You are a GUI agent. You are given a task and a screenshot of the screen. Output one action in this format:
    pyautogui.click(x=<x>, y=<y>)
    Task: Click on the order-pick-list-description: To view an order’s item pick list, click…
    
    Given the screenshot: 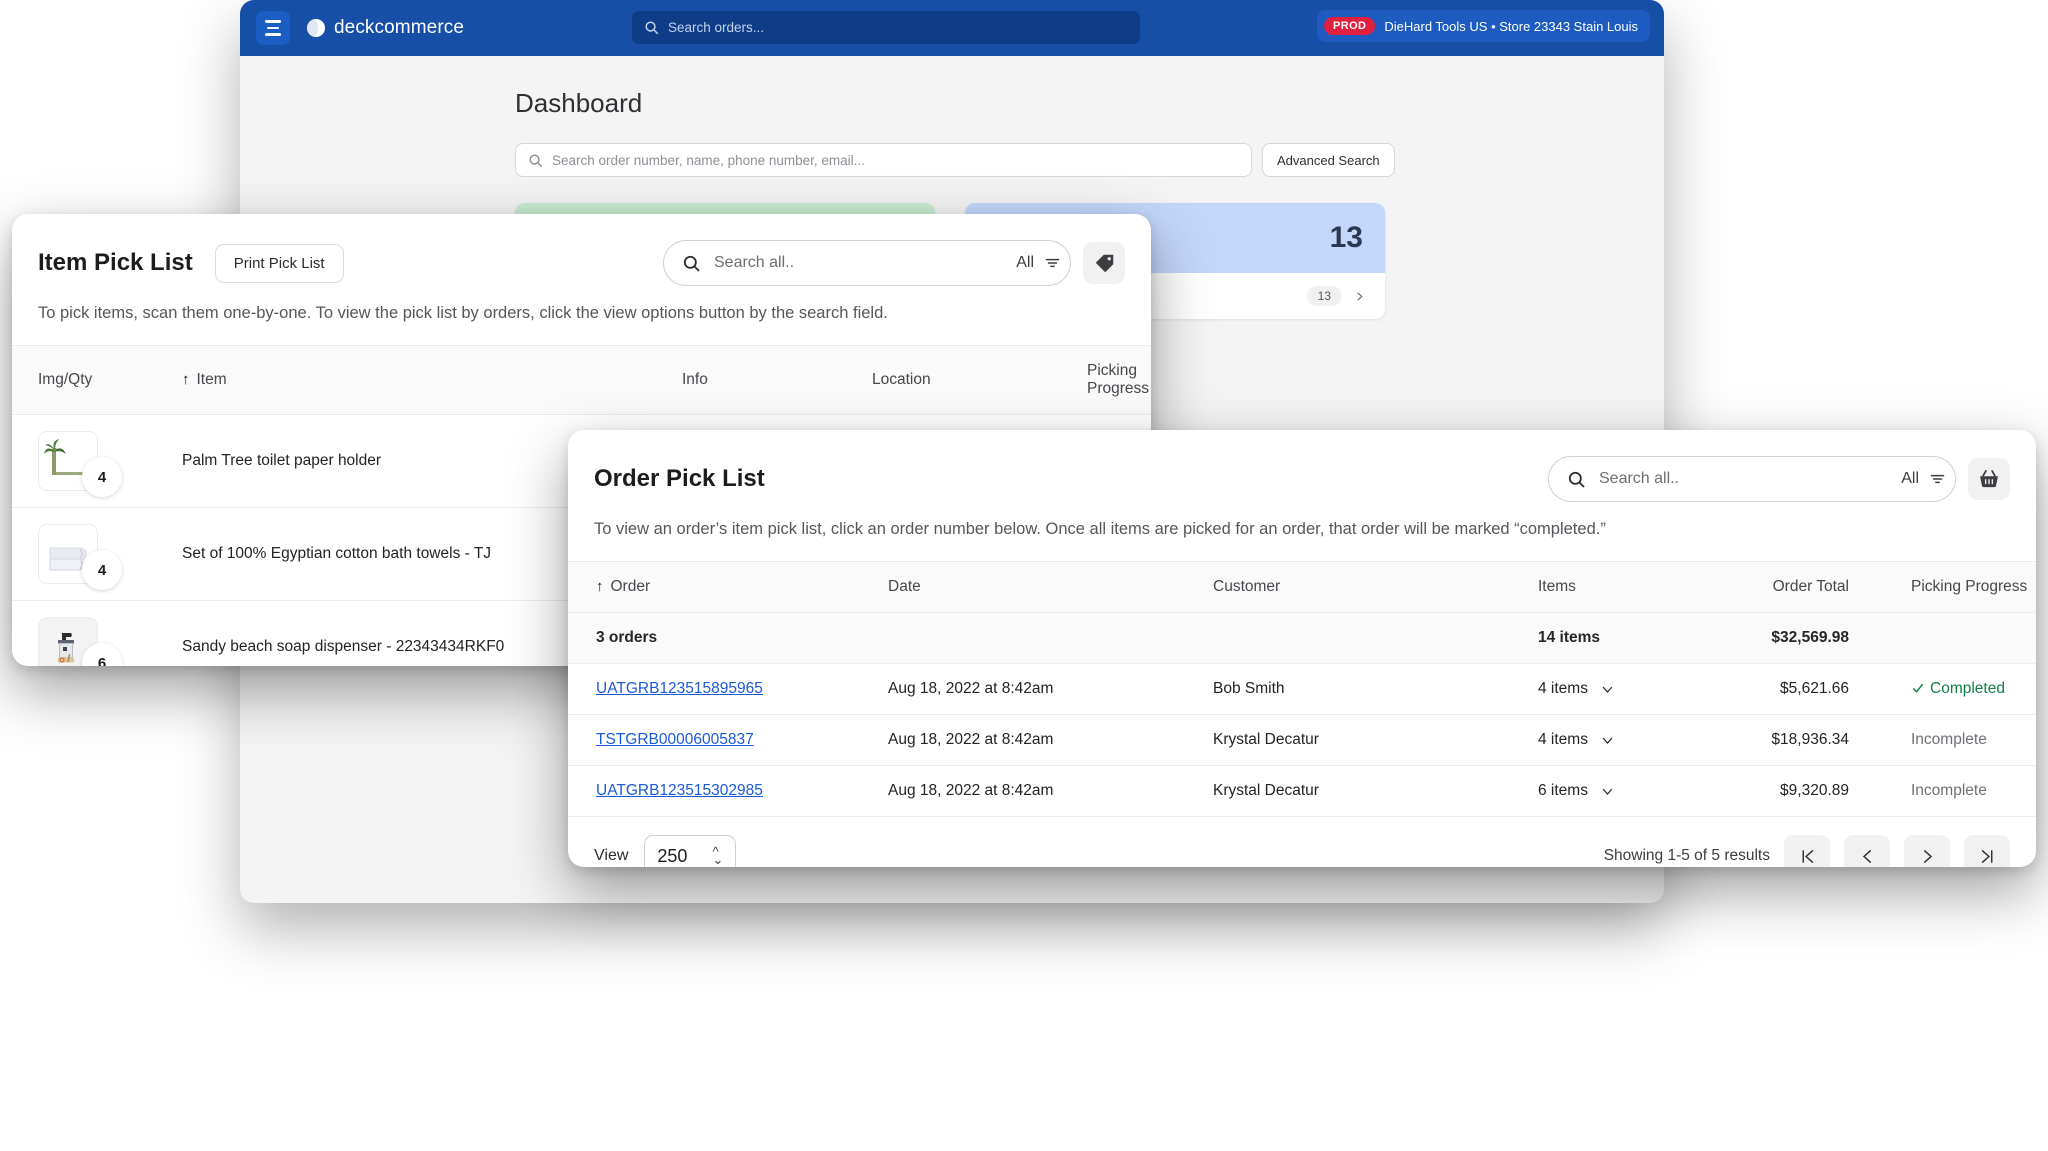 What is the action you would take?
    pyautogui.click(x=1100, y=529)
    